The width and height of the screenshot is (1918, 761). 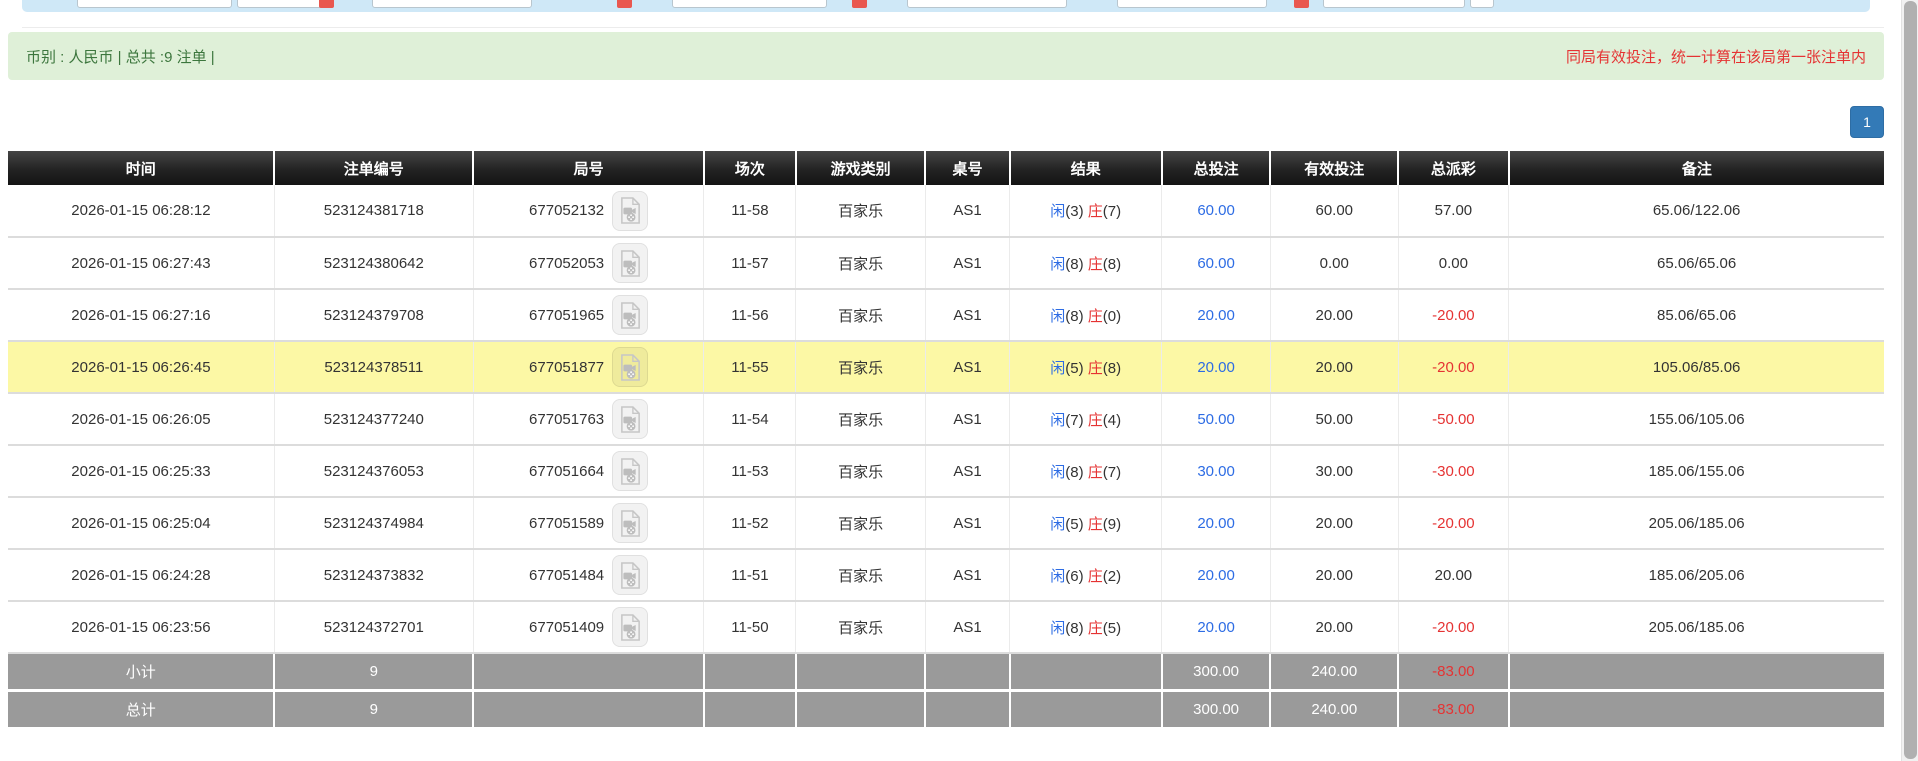 What do you see at coordinates (1076, 524) in the screenshot?
I see `player-score: (5)` at bounding box center [1076, 524].